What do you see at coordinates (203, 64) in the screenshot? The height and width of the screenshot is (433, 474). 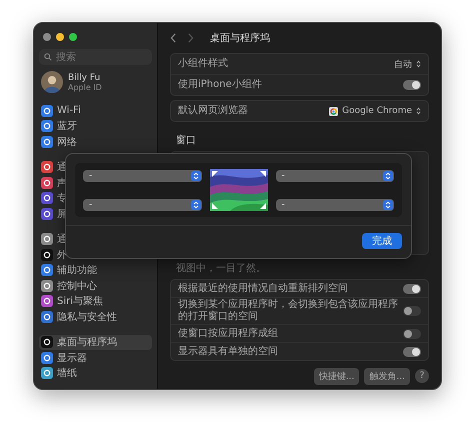 I see `setting-label: 小组件样式` at bounding box center [203, 64].